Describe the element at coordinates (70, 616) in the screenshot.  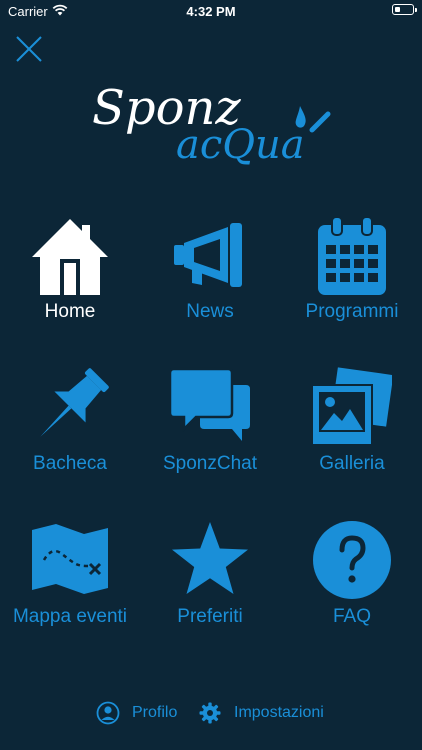
I see `menu-mappa-eventi-label: Mappa eventi` at that location.